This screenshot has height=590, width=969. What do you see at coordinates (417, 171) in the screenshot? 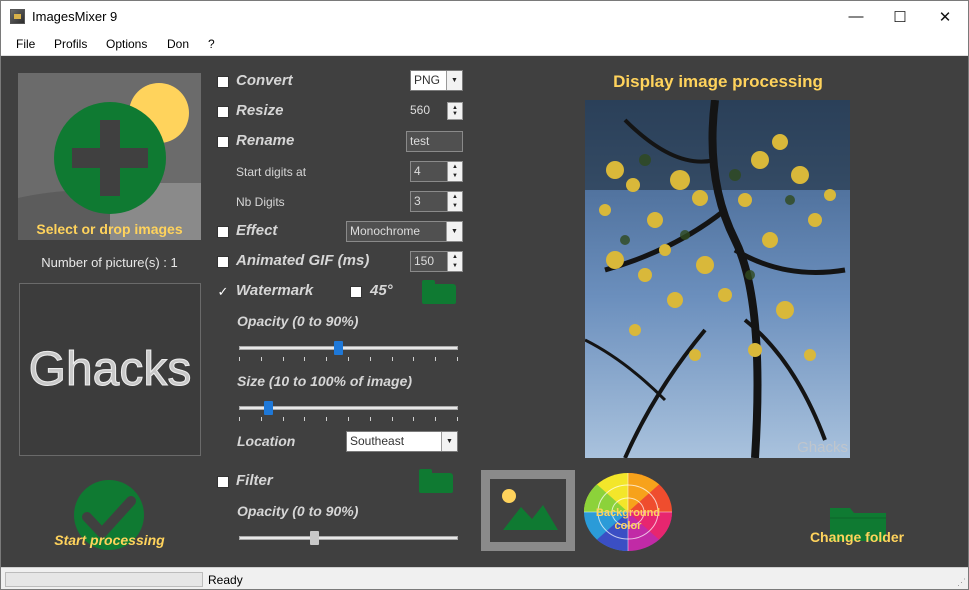
I see `start-digits-value: 4` at bounding box center [417, 171].